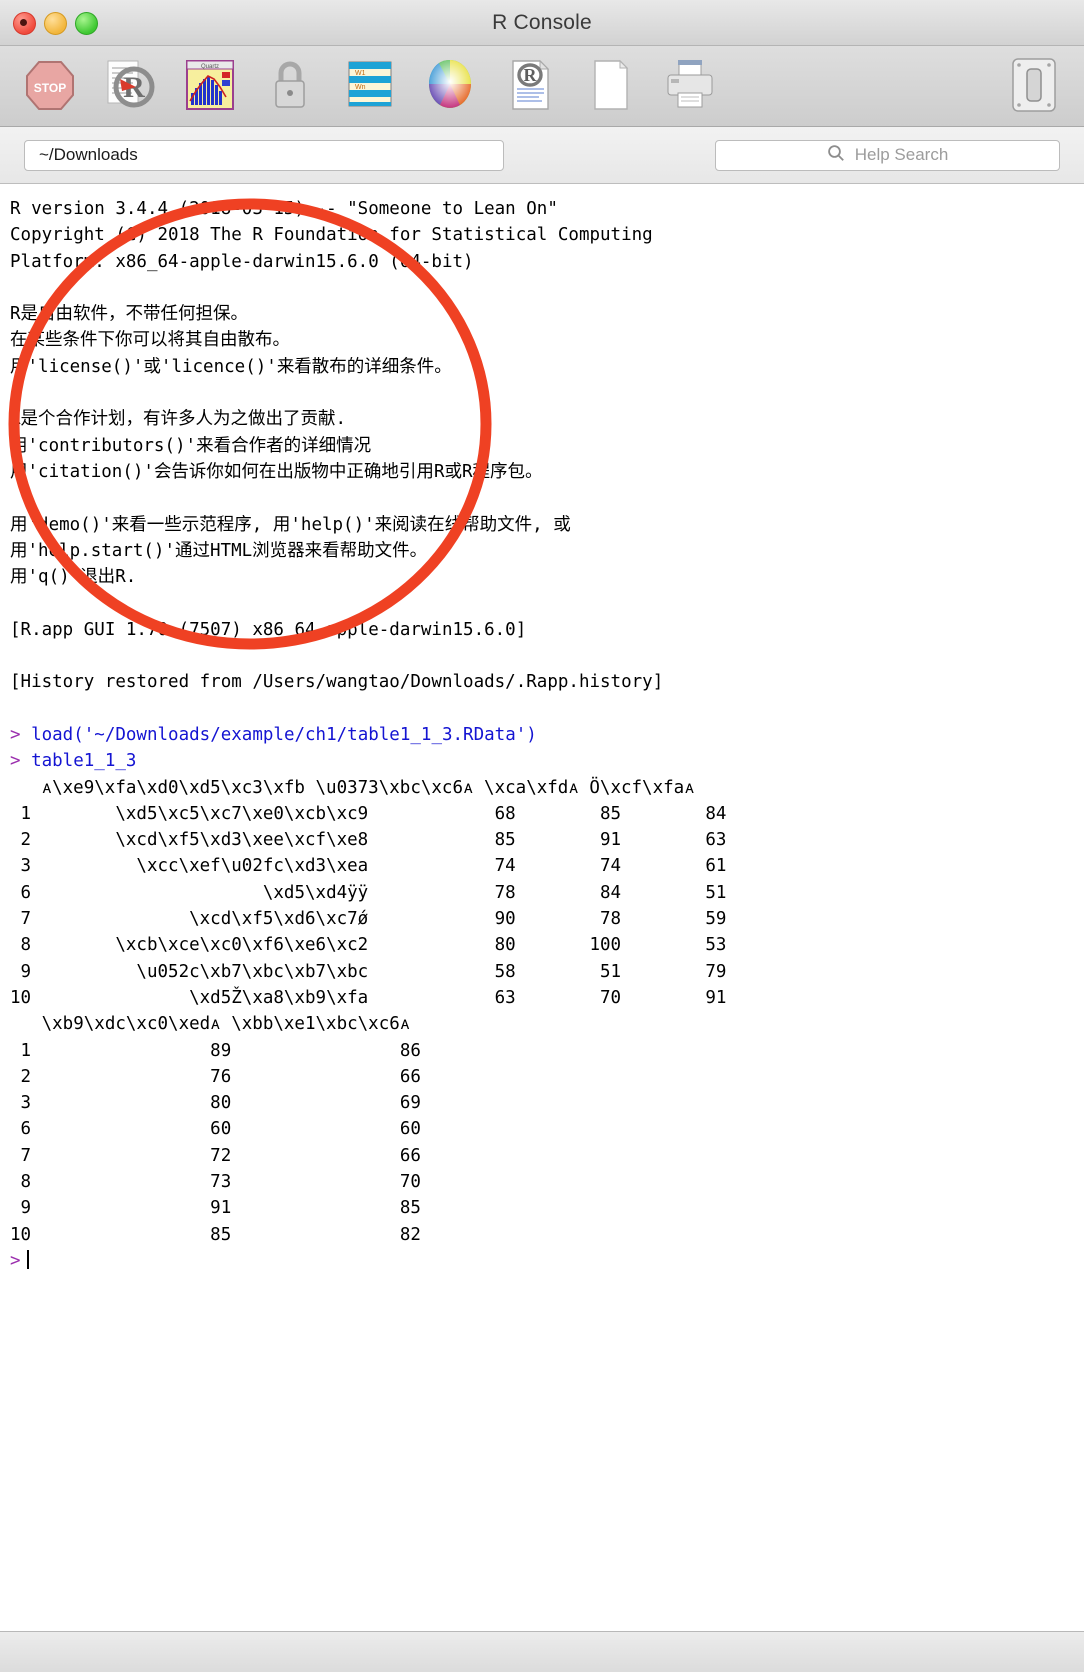 This screenshot has height=1672, width=1084. What do you see at coordinates (27, 1259) in the screenshot?
I see `console-caret` at bounding box center [27, 1259].